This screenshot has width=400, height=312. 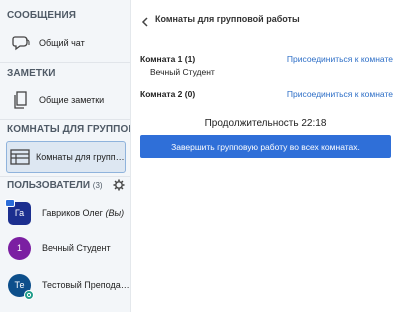 I want to click on room-name: Комната 2 (0), so click(x=168, y=94).